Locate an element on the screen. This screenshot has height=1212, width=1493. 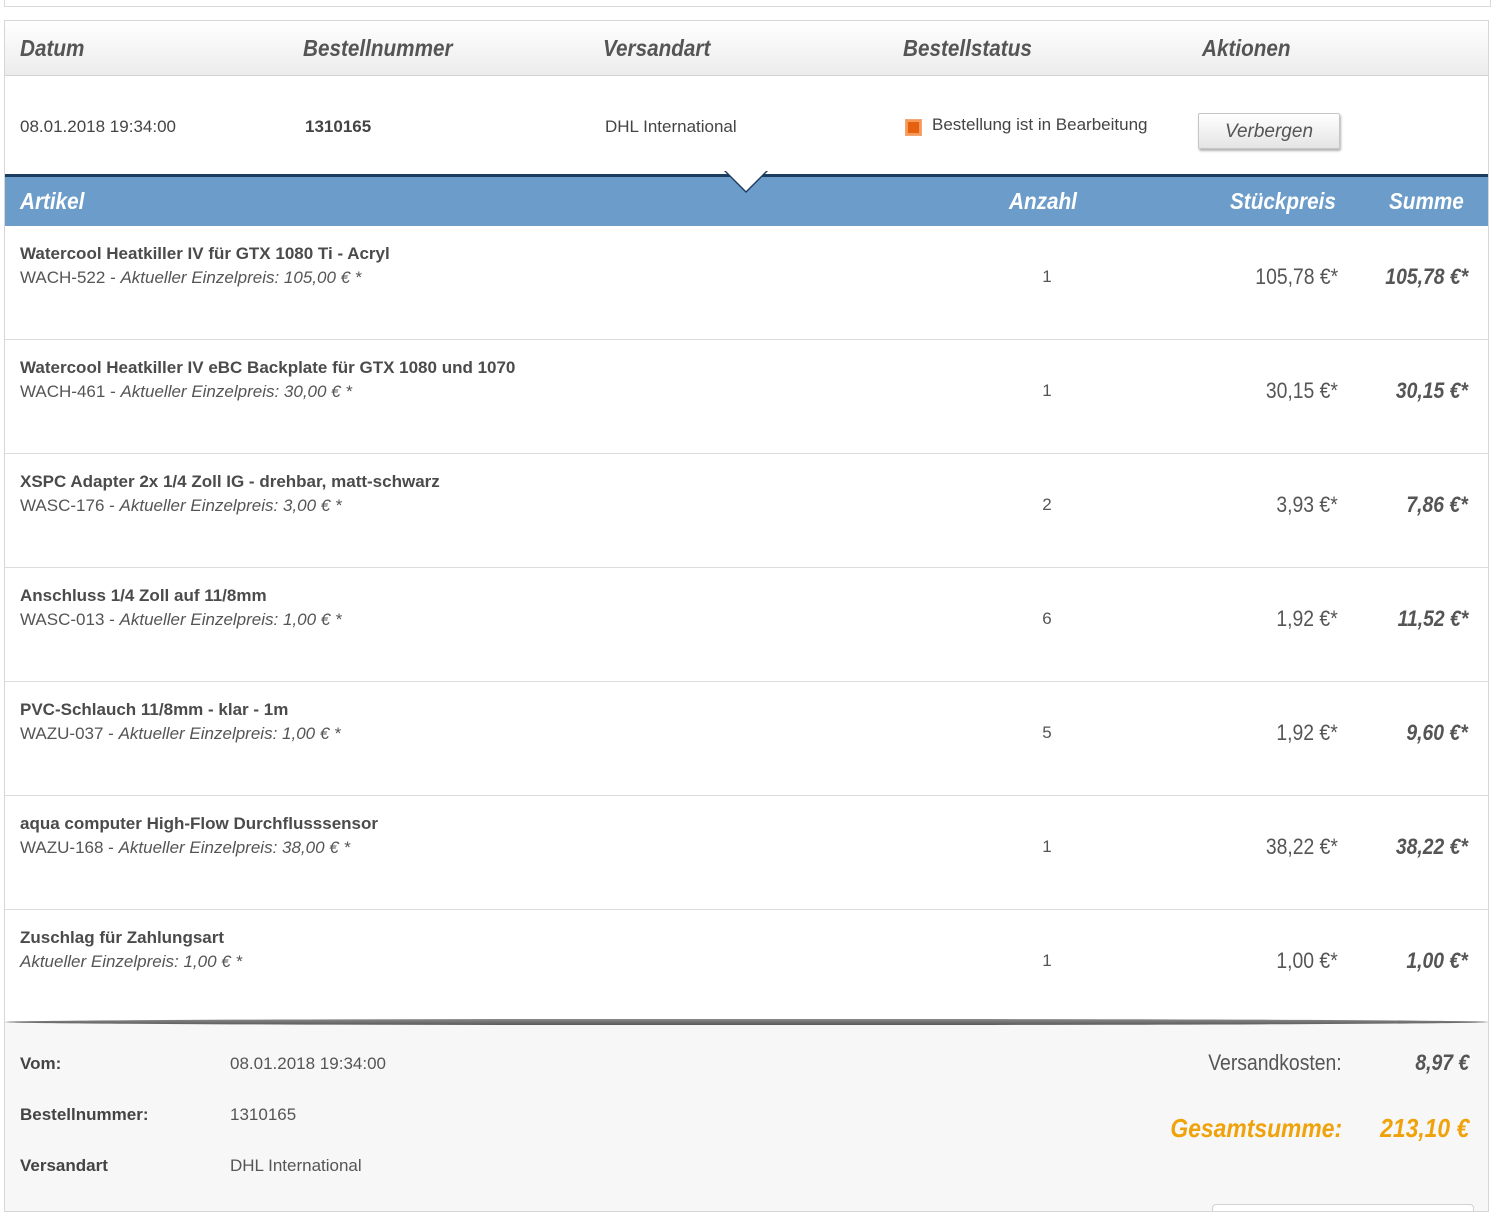
previous-order-panel-edge is located at coordinates (747, 3).